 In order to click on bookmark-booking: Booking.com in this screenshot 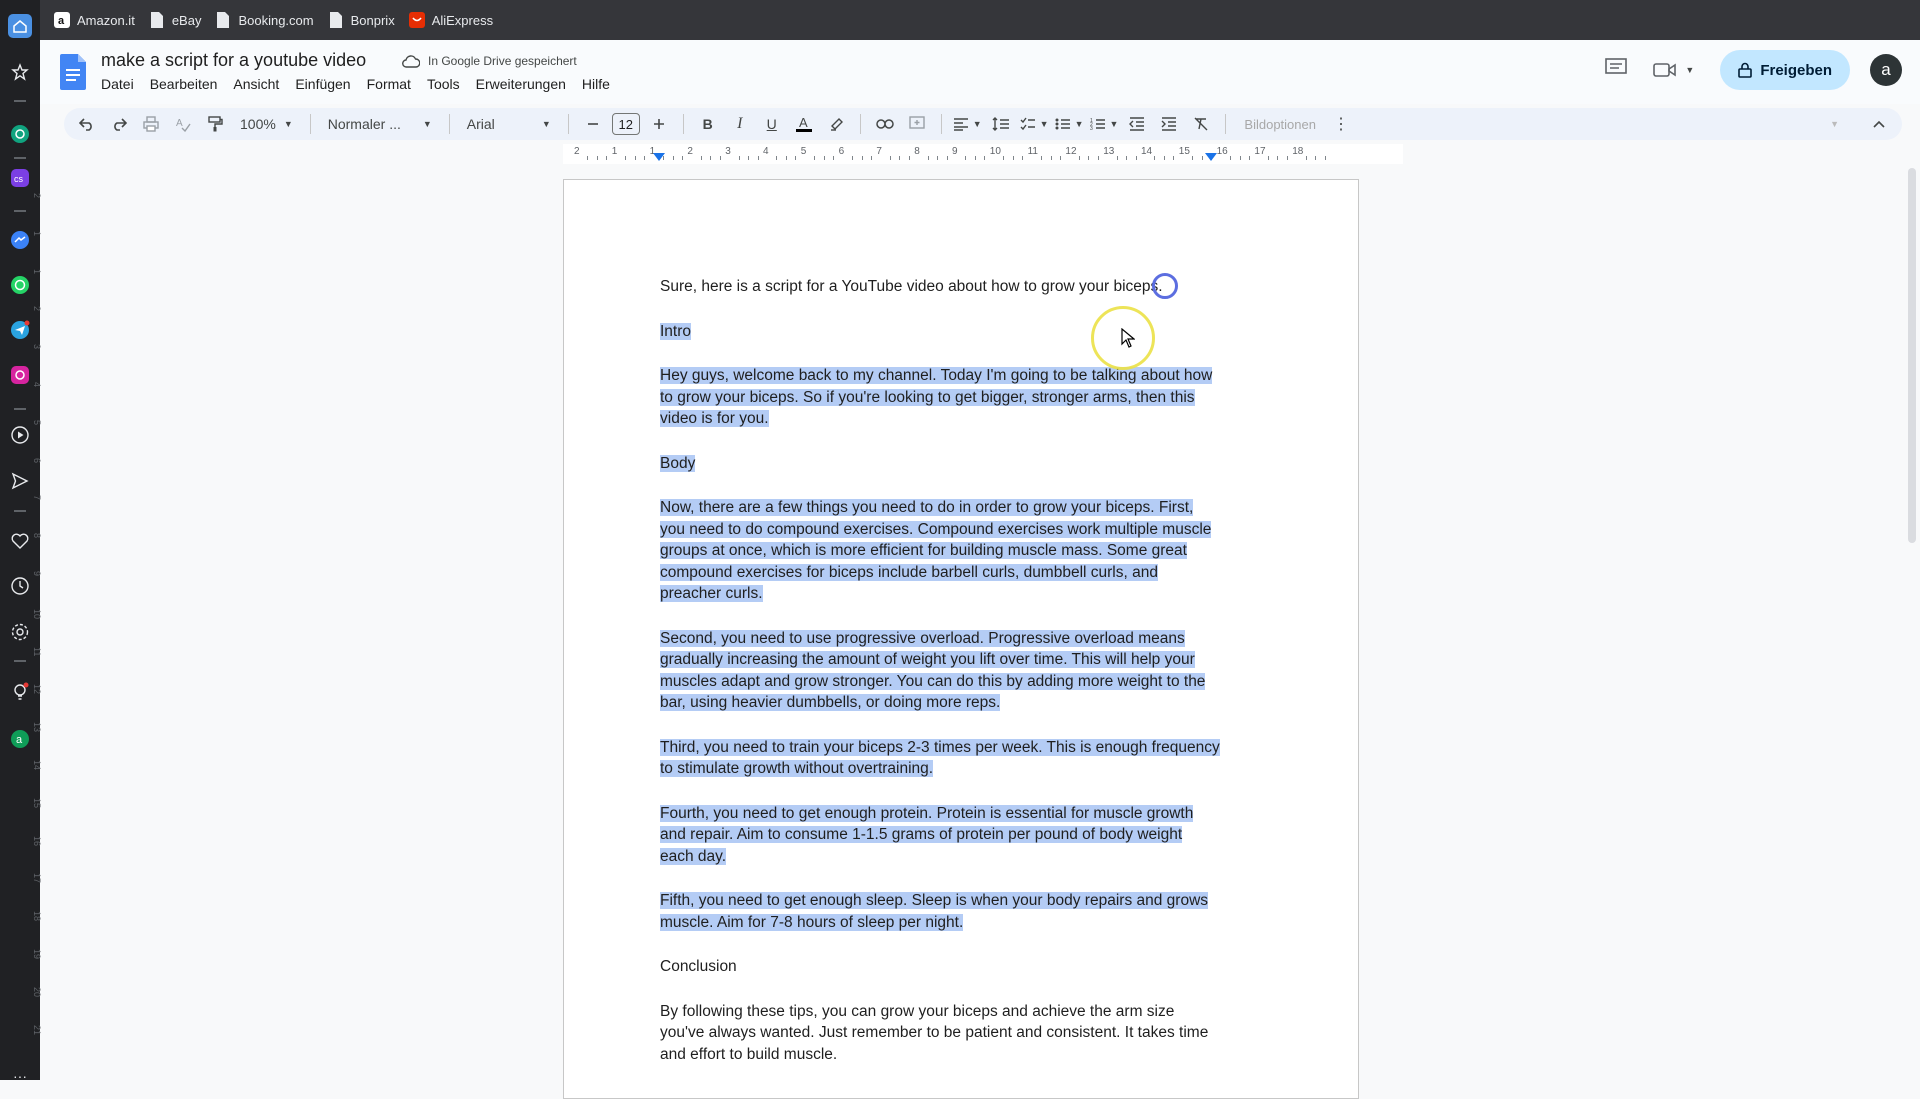, I will do `click(264, 20)`.